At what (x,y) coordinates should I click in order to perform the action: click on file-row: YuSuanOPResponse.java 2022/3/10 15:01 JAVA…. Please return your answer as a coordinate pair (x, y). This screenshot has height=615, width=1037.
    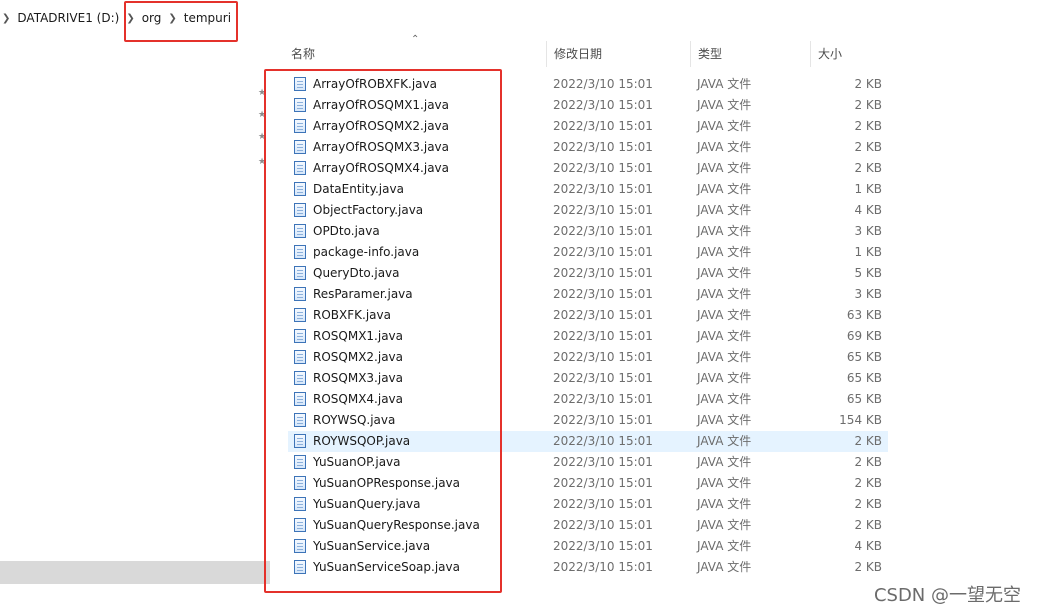
    Looking at the image, I should click on (588, 483).